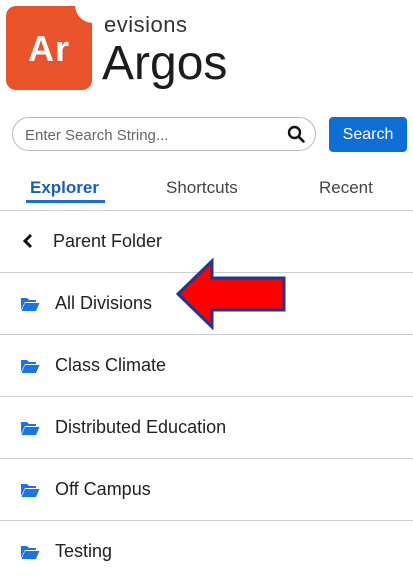 This screenshot has height=582, width=413. I want to click on tab-explorer: Explorer, so click(64, 188).